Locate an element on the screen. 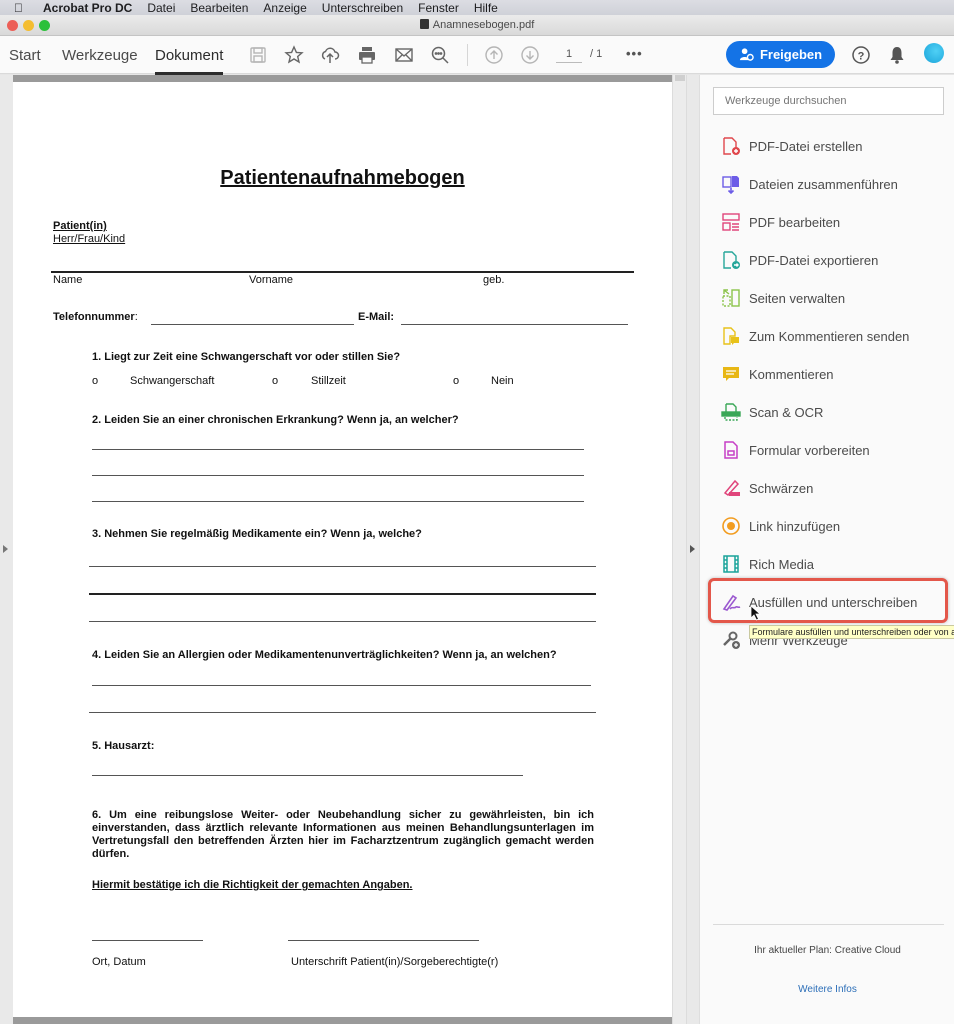 This screenshot has height=1024, width=954. phone-label-text: Telefonnummer is located at coordinates (94, 317).